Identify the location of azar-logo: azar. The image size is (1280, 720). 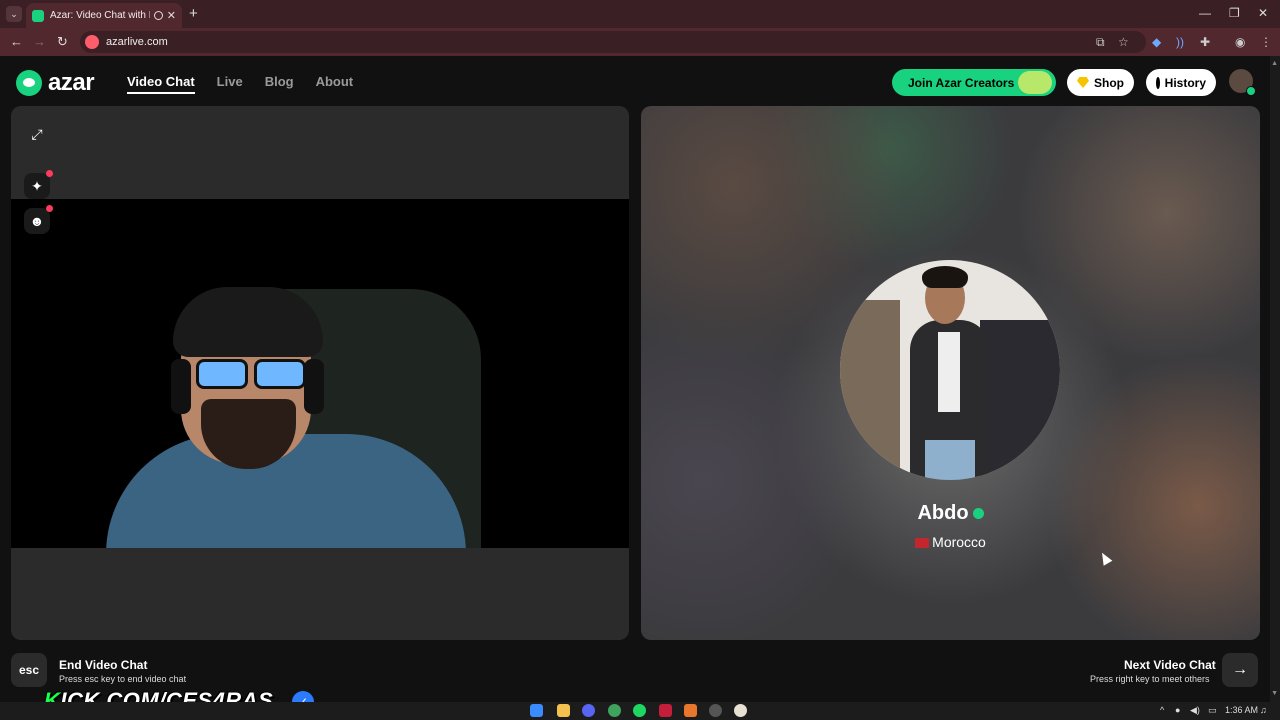
(55, 83).